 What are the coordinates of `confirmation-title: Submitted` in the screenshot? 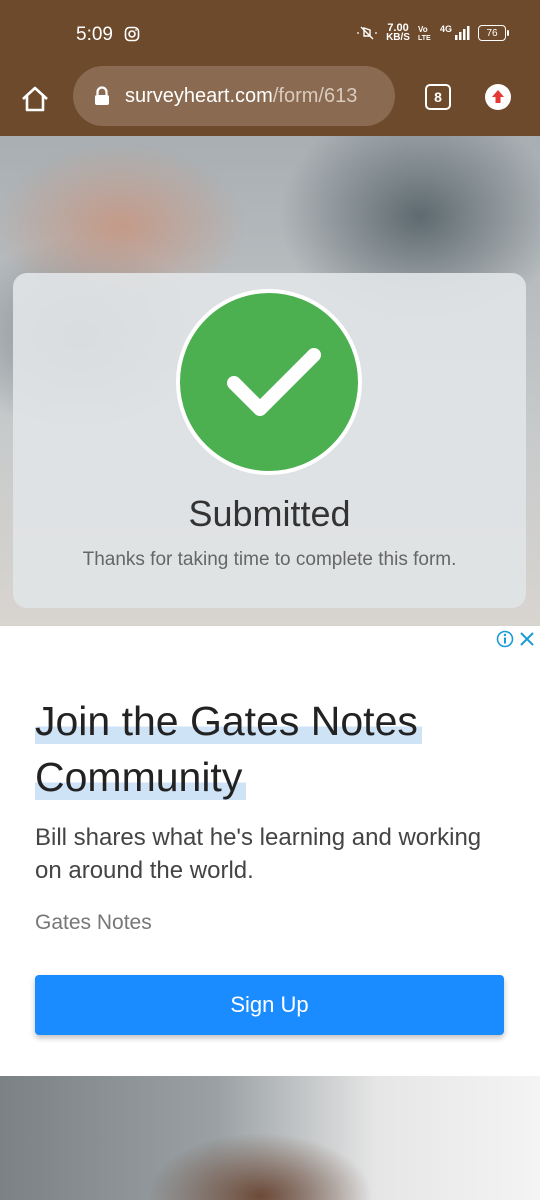 It's located at (269, 513).